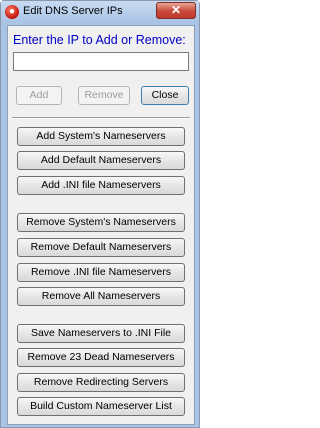  Describe the element at coordinates (101, 382) in the screenshot. I see `remove-redirecting-servers-button: Remove Redirecting Servers` at that location.